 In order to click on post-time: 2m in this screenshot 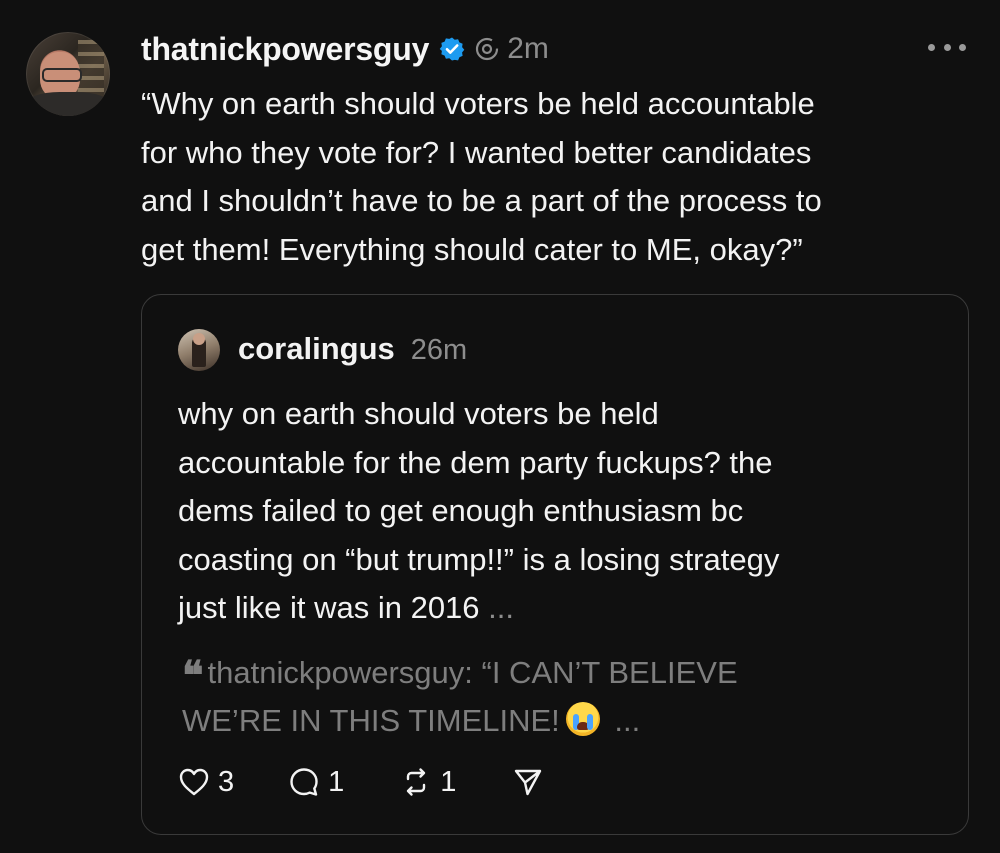, I will do `click(528, 48)`.